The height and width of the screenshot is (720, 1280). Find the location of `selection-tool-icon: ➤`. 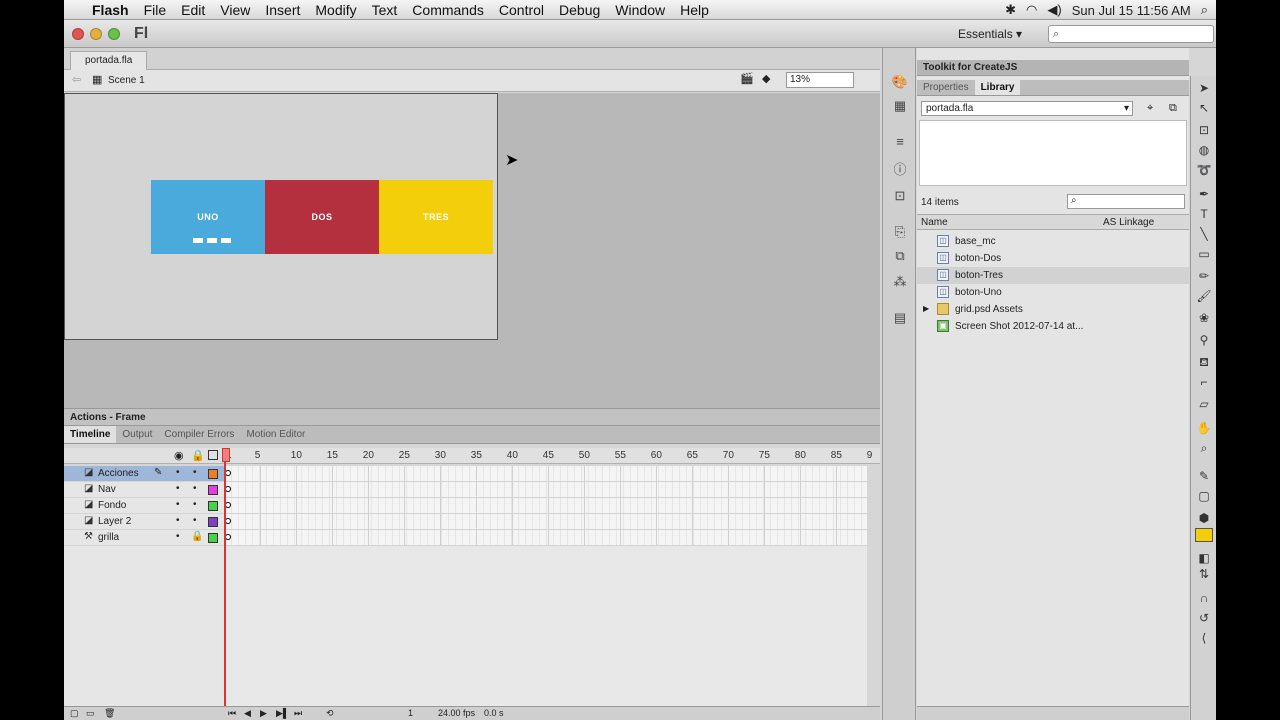

selection-tool-icon: ➤ is located at coordinates (1204, 88).